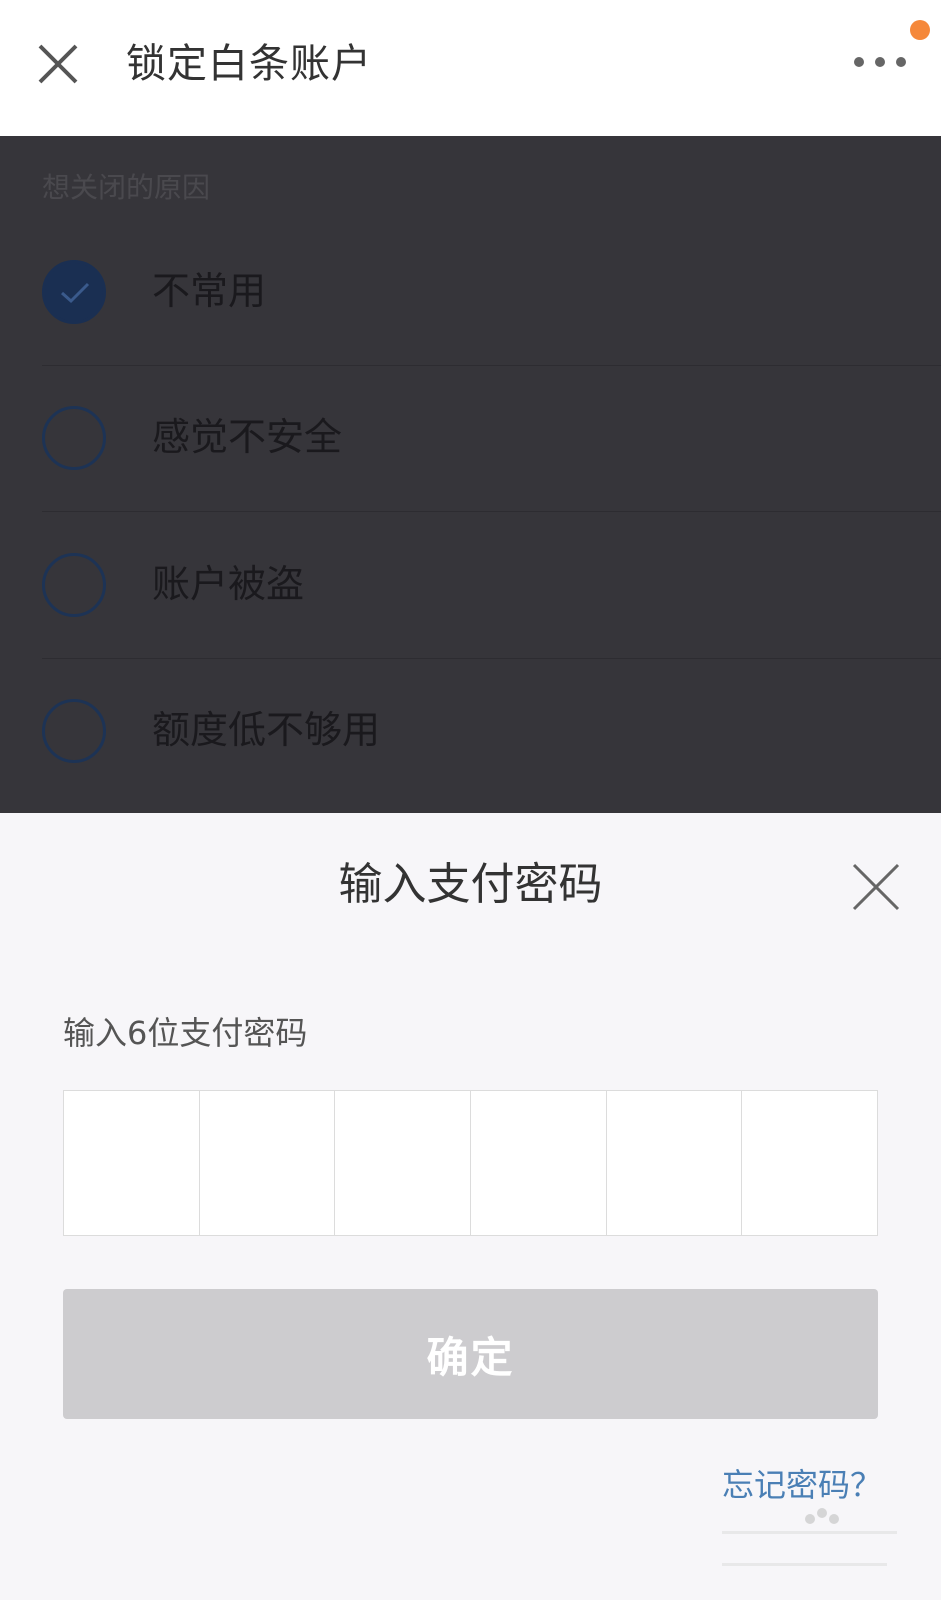 The image size is (941, 1600). Describe the element at coordinates (126, 187) in the screenshot. I see `section-label: 想关闭的原因` at that location.